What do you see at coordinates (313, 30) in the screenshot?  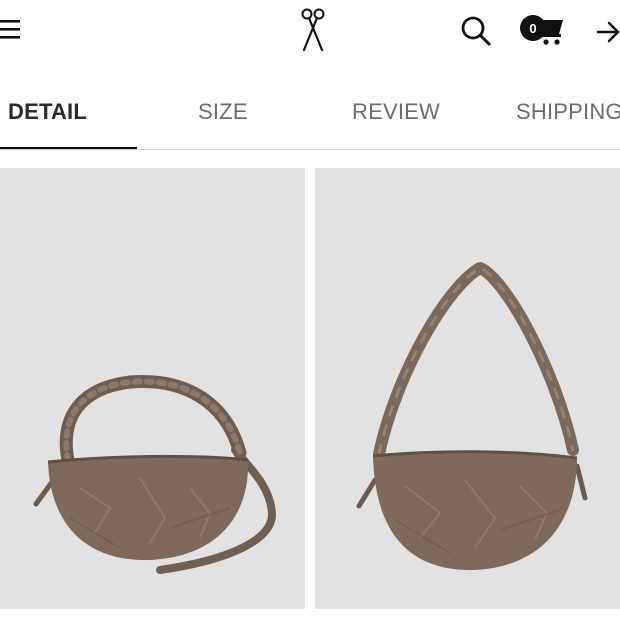 I see `scissors-logo-icon` at bounding box center [313, 30].